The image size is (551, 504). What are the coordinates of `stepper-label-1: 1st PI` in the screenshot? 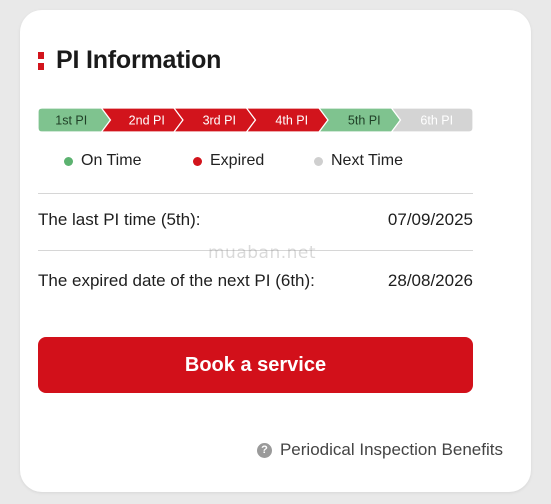 It's located at (71, 121).